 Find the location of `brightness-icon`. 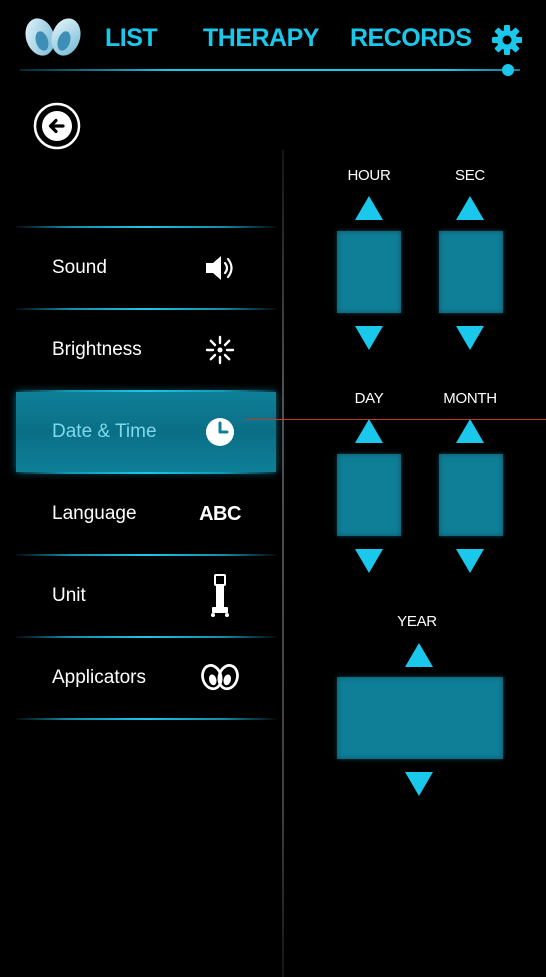

brightness-icon is located at coordinates (220, 350).